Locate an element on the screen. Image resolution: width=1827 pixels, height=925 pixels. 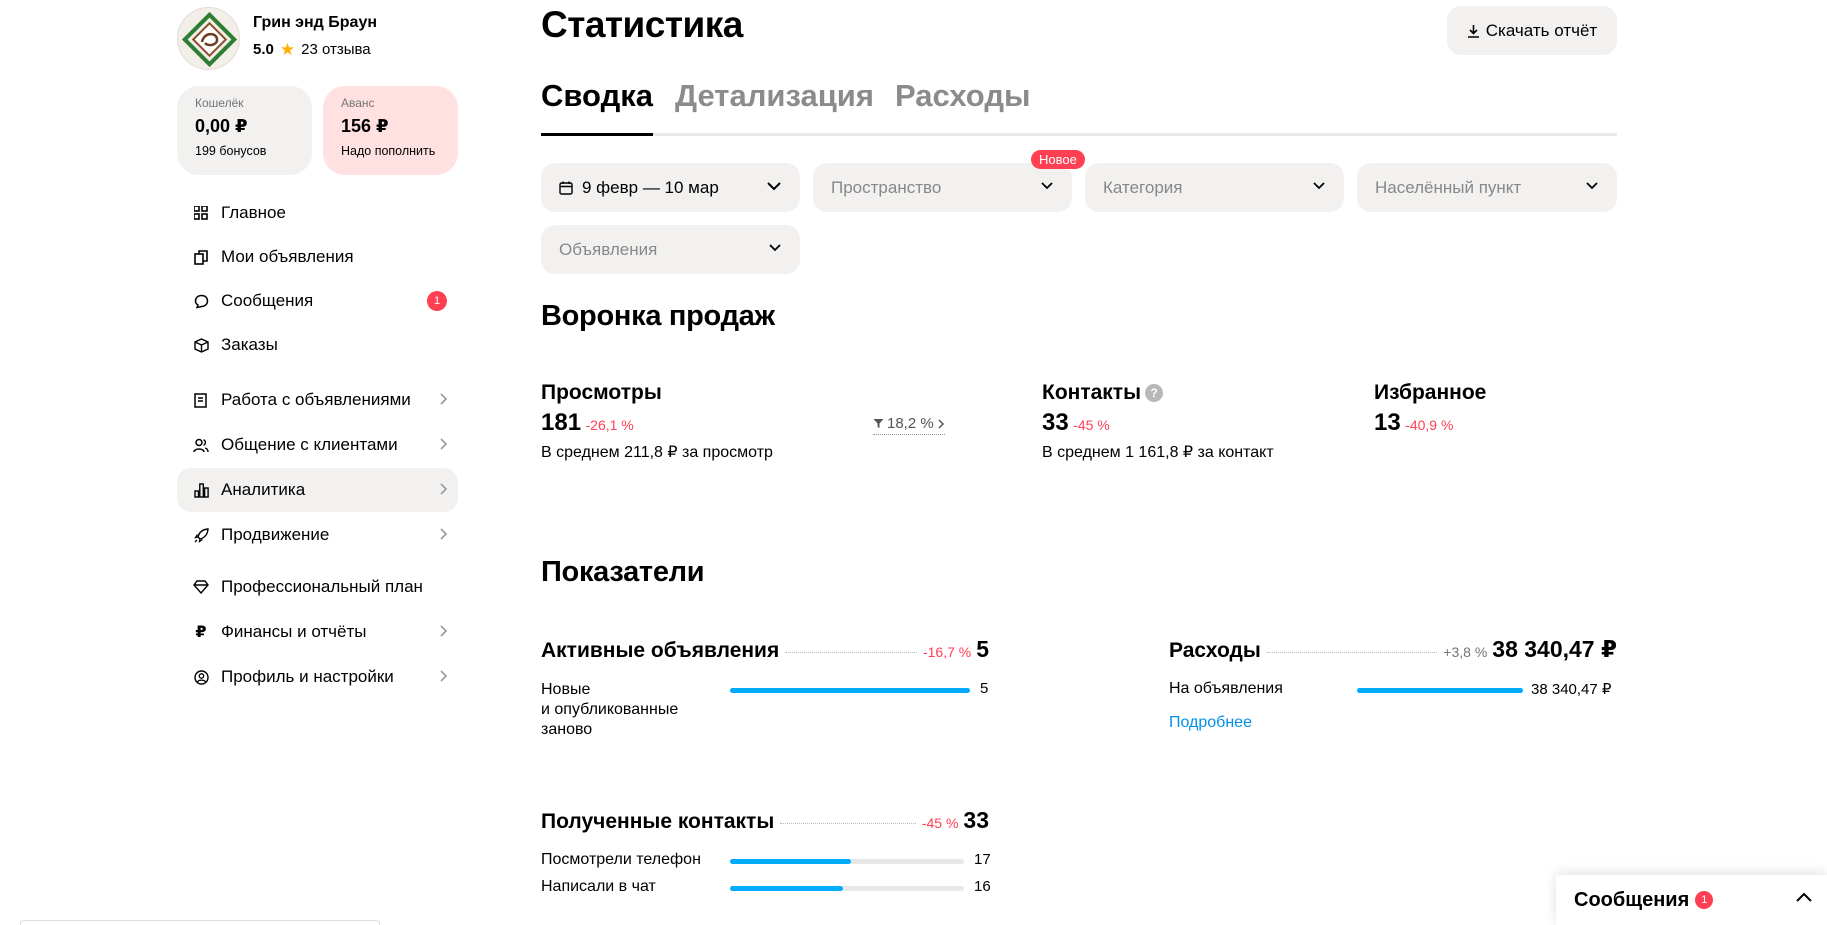
sidebar-item-profile: Профиль и настройки is located at coordinates (317, 677).